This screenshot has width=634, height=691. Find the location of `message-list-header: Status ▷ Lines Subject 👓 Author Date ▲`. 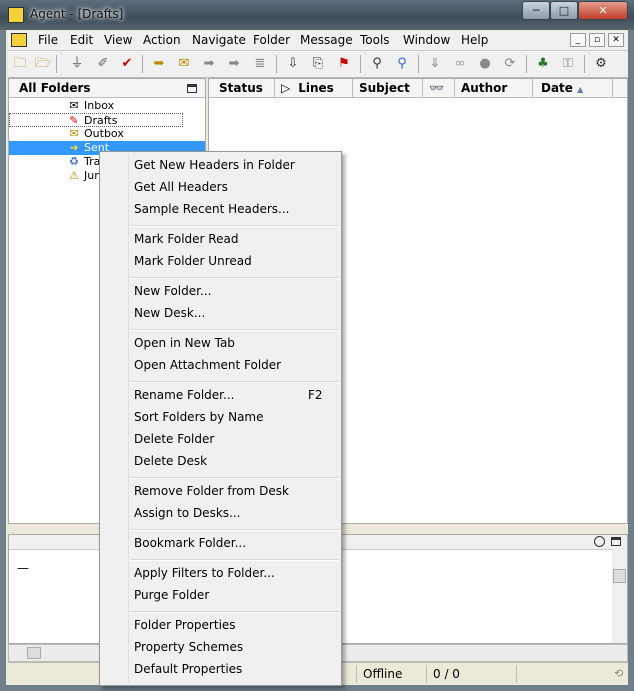

message-list-header: Status ▷ Lines Subject 👓 Author Date ▲ is located at coordinates (418, 88).